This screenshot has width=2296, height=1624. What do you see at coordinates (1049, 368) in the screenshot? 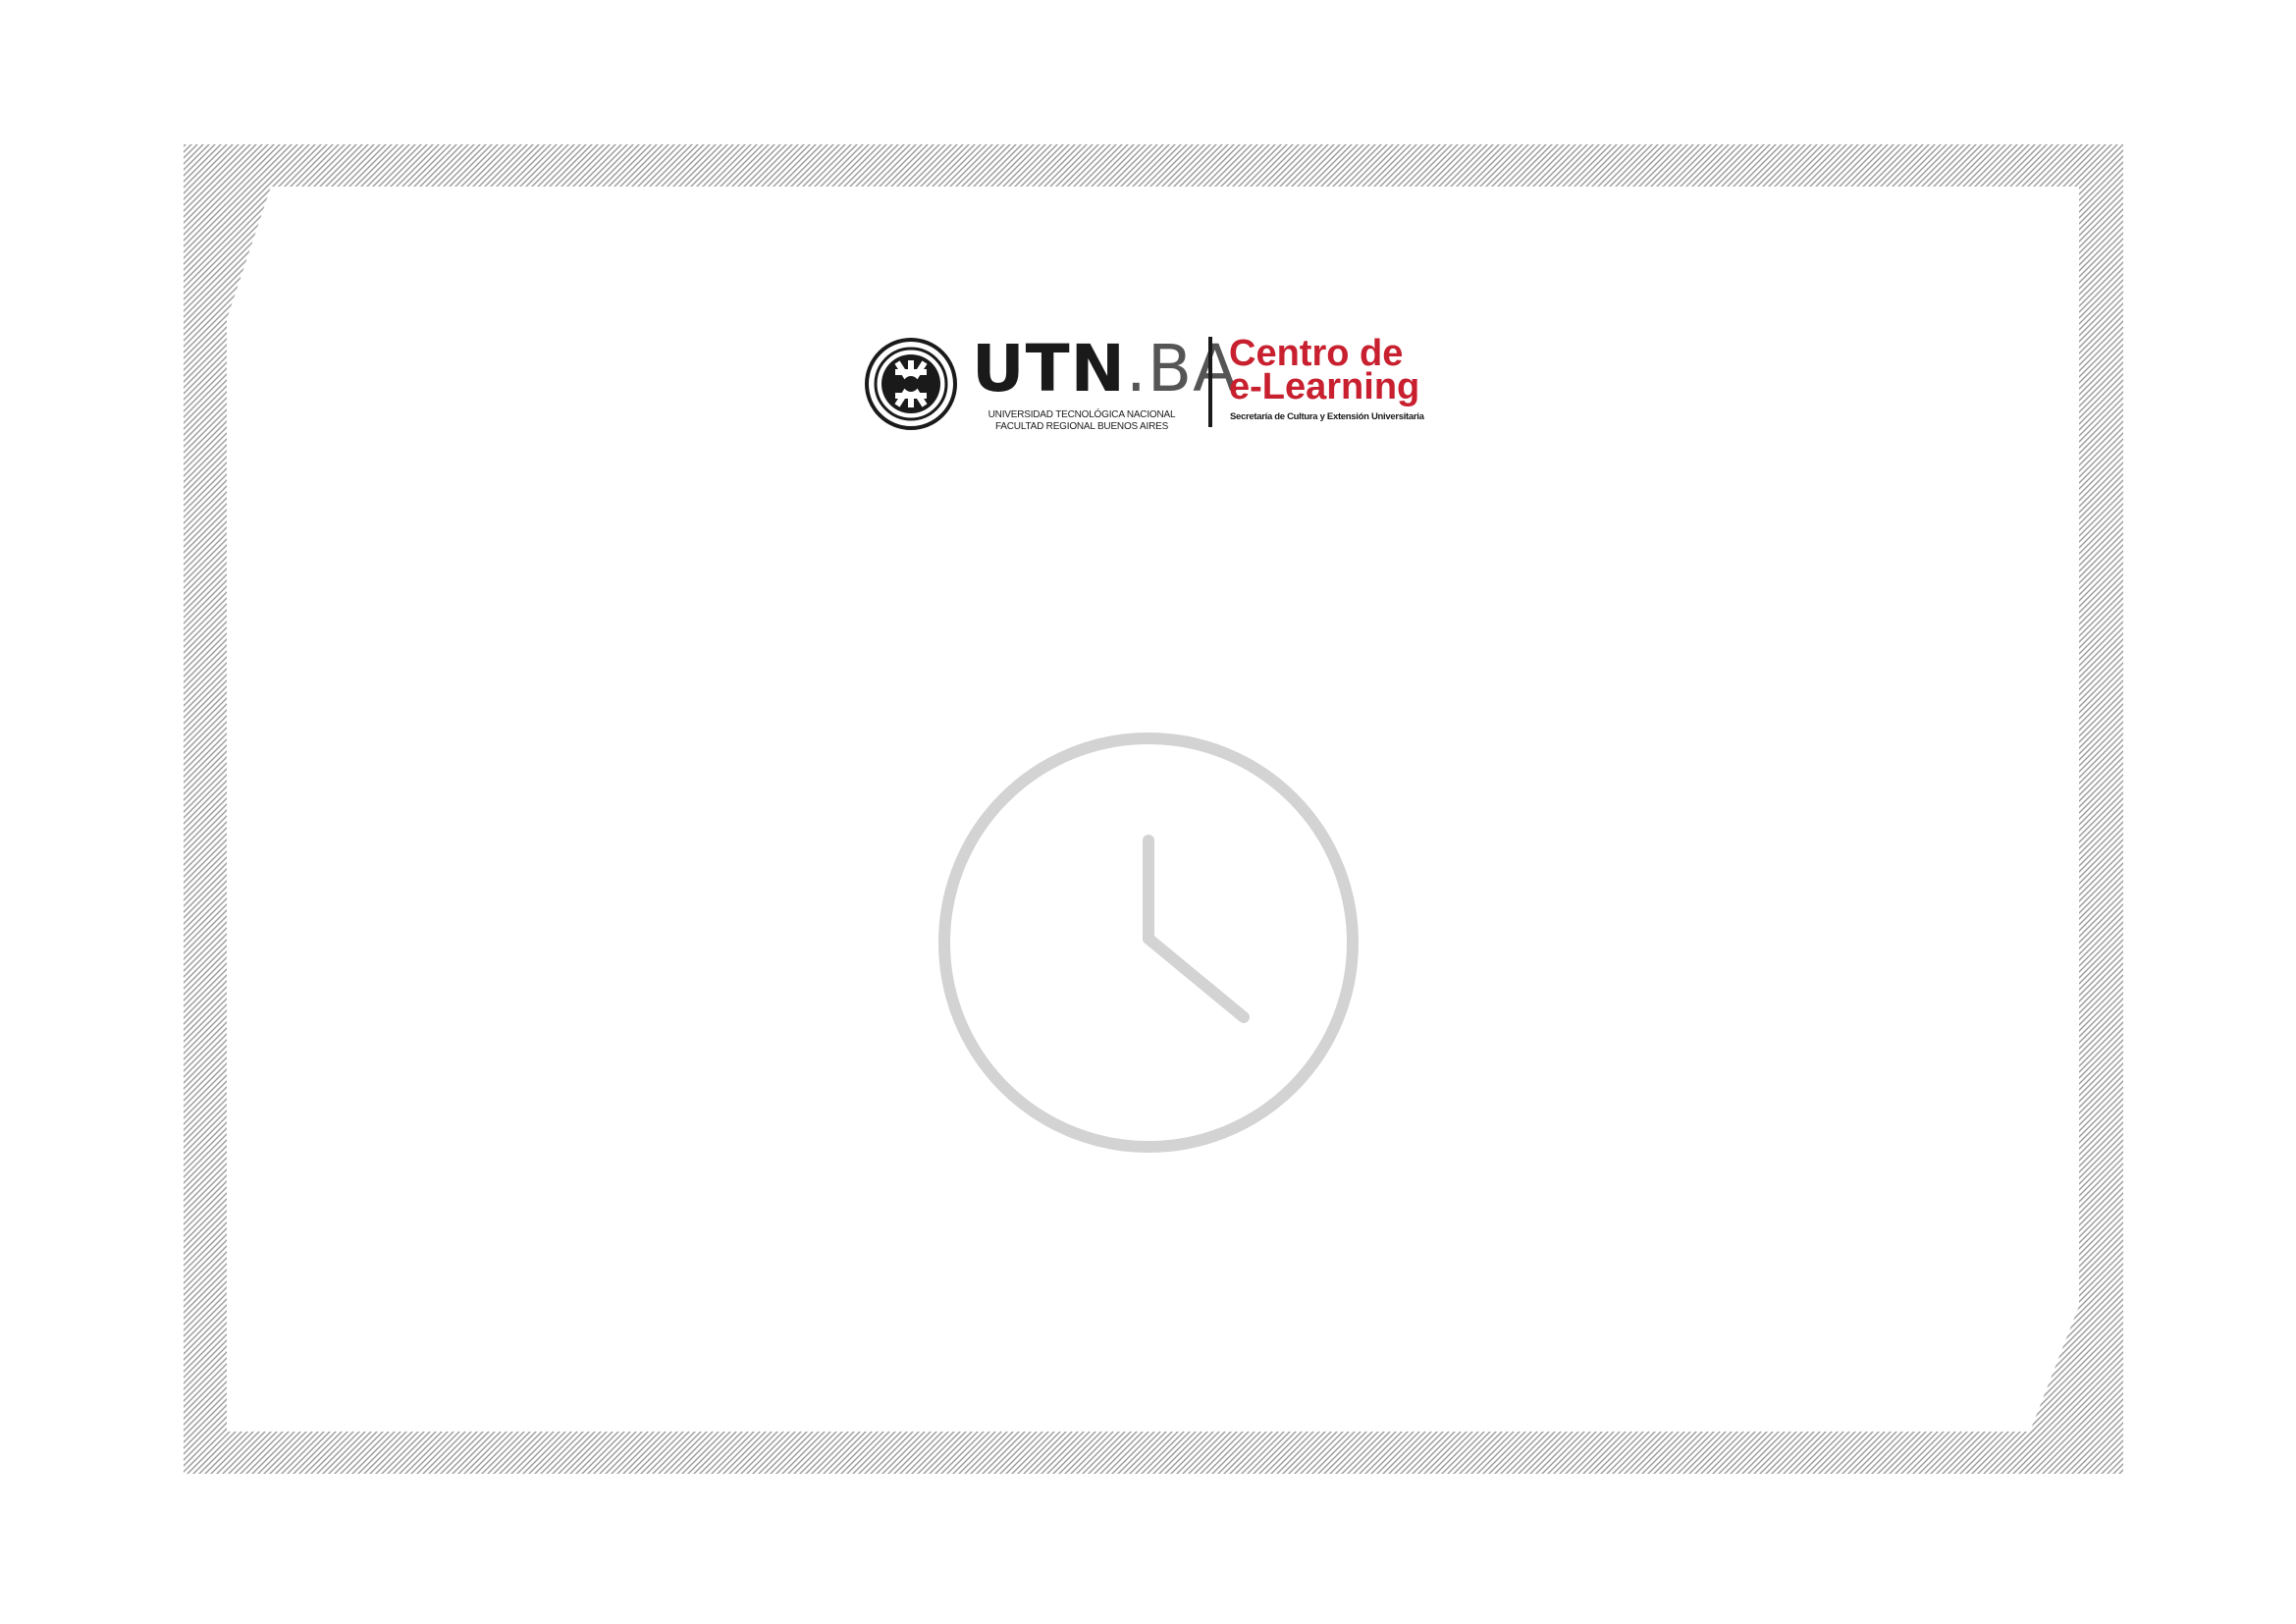
I see `utn-wordmark-main: UTN` at bounding box center [1049, 368].